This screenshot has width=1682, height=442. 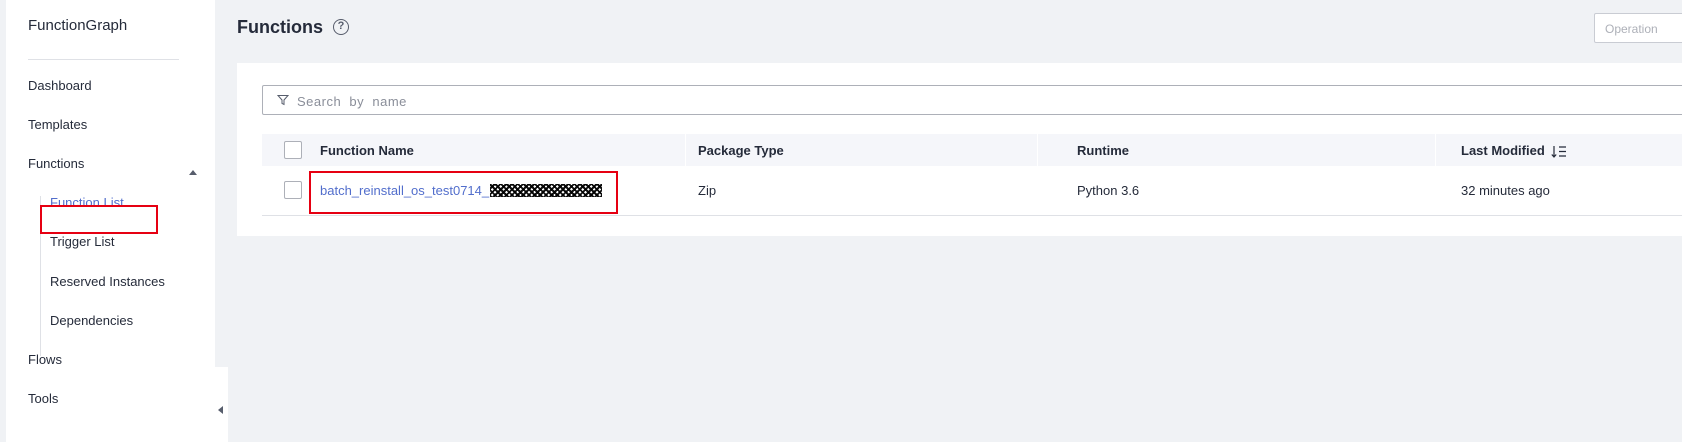 What do you see at coordinates (43, 398) in the screenshot?
I see `sidebar-item-tools: Tools` at bounding box center [43, 398].